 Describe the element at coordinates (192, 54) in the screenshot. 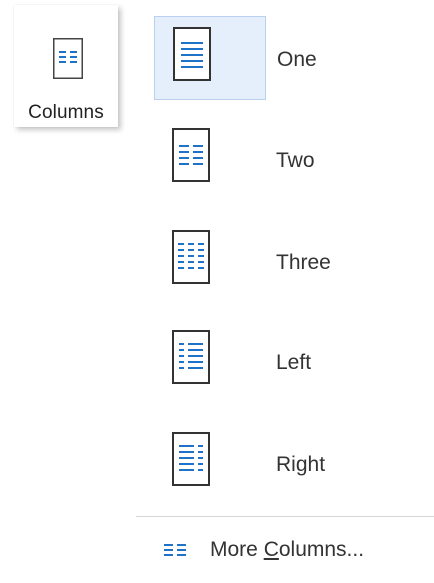

I see `one-column-icon` at that location.